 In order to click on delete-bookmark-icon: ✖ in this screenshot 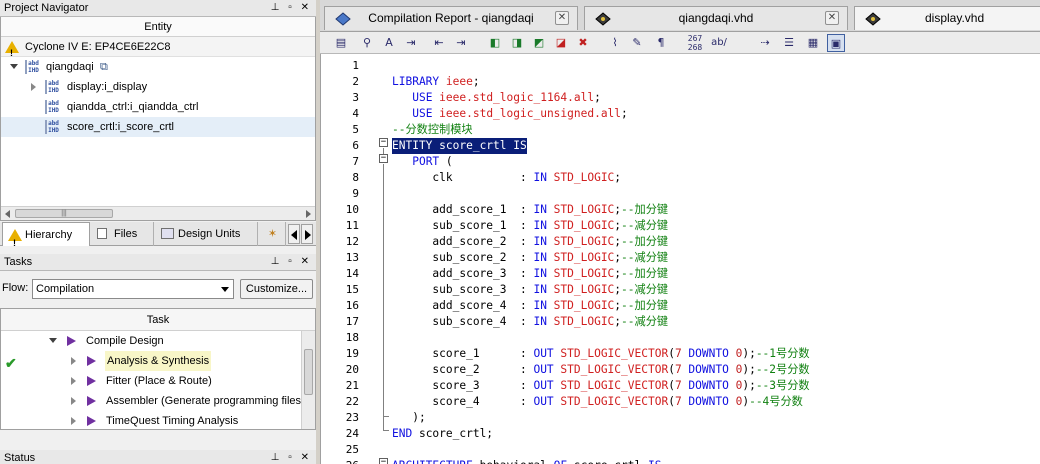, I will do `click(583, 43)`.